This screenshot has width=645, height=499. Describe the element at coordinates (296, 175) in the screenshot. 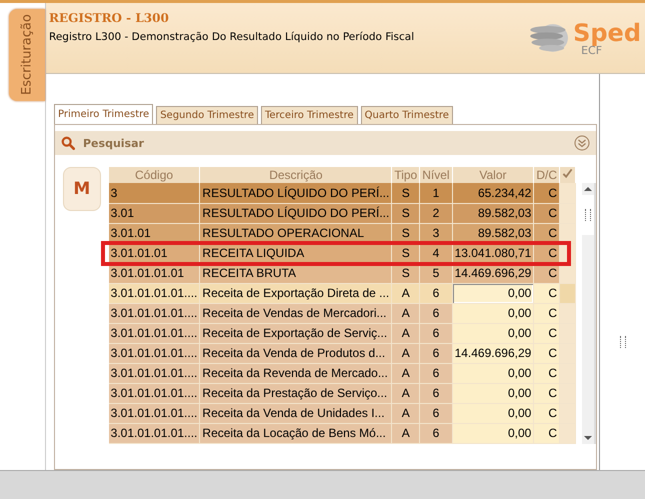

I see `column-header: Descrição` at that location.